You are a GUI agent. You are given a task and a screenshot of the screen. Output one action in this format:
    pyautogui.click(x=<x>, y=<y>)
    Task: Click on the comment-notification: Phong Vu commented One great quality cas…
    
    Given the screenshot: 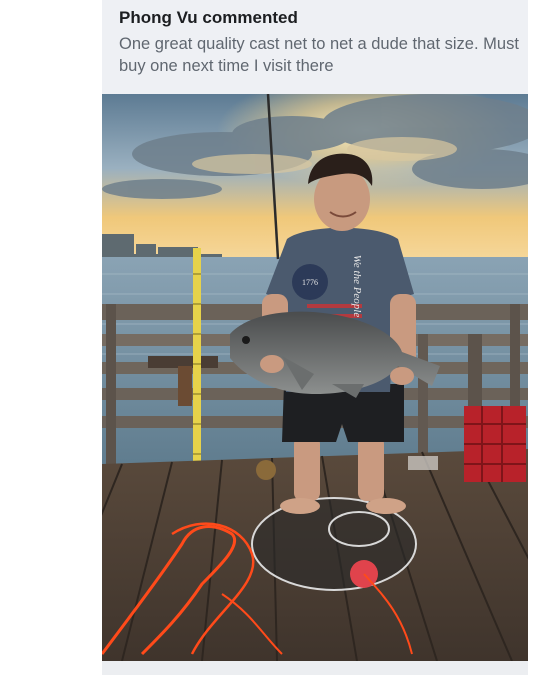 What is the action you would take?
    pyautogui.click(x=315, y=47)
    